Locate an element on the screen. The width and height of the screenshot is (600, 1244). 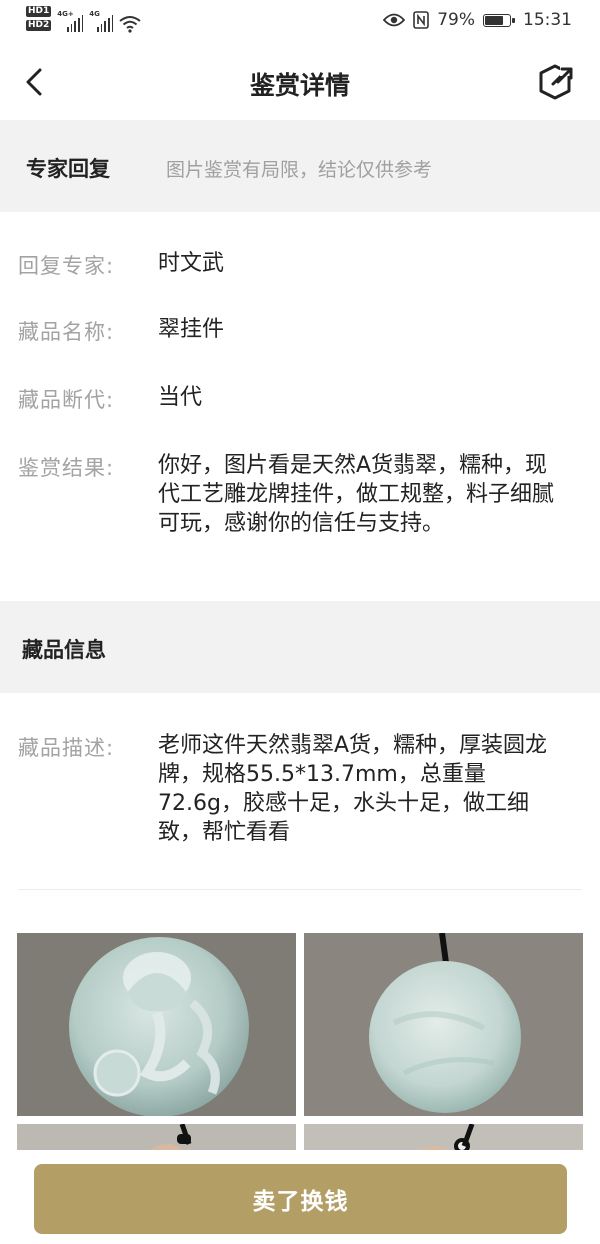
item-info-title: 藏品信息 is located at coordinates (64, 650).